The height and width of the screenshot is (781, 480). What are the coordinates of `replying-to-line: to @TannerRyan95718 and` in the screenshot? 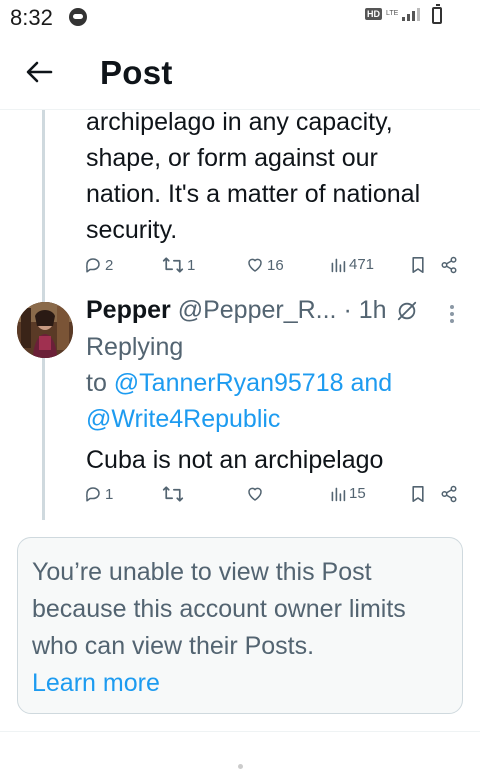 It's located at (276, 383).